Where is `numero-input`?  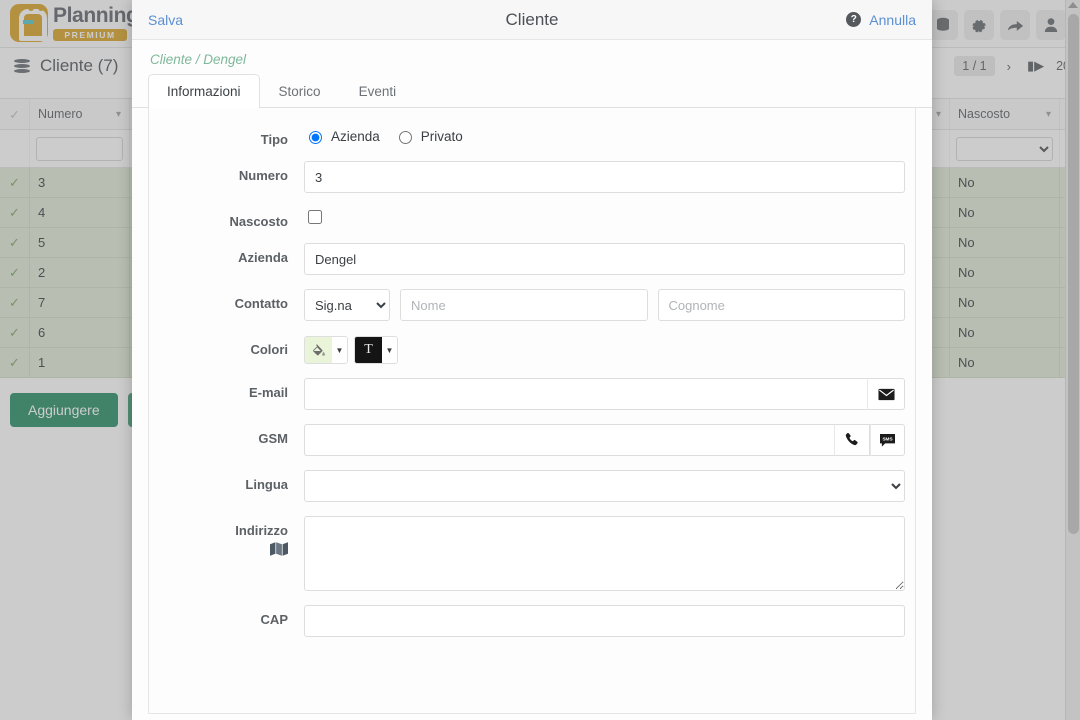 numero-input is located at coordinates (604, 177).